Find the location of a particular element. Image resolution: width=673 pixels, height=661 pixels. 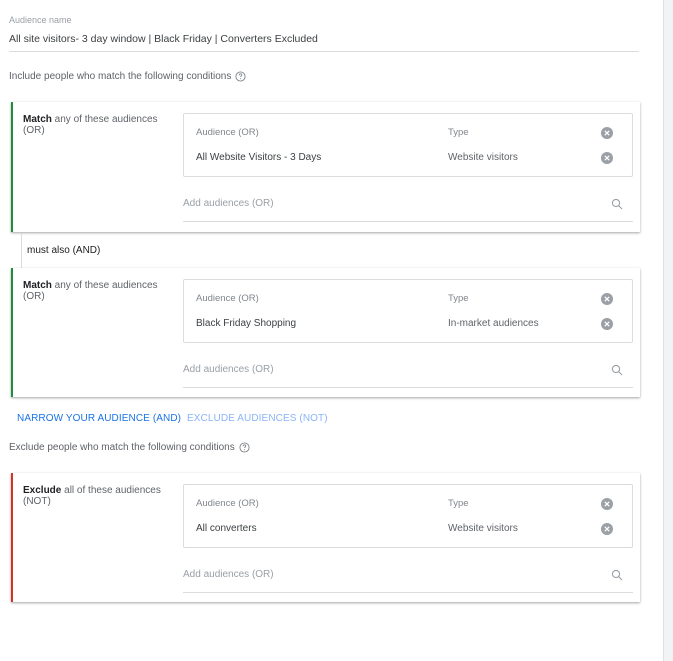

group-match-label: Exclude all of these audiences (NOT) is located at coordinates (98, 496).